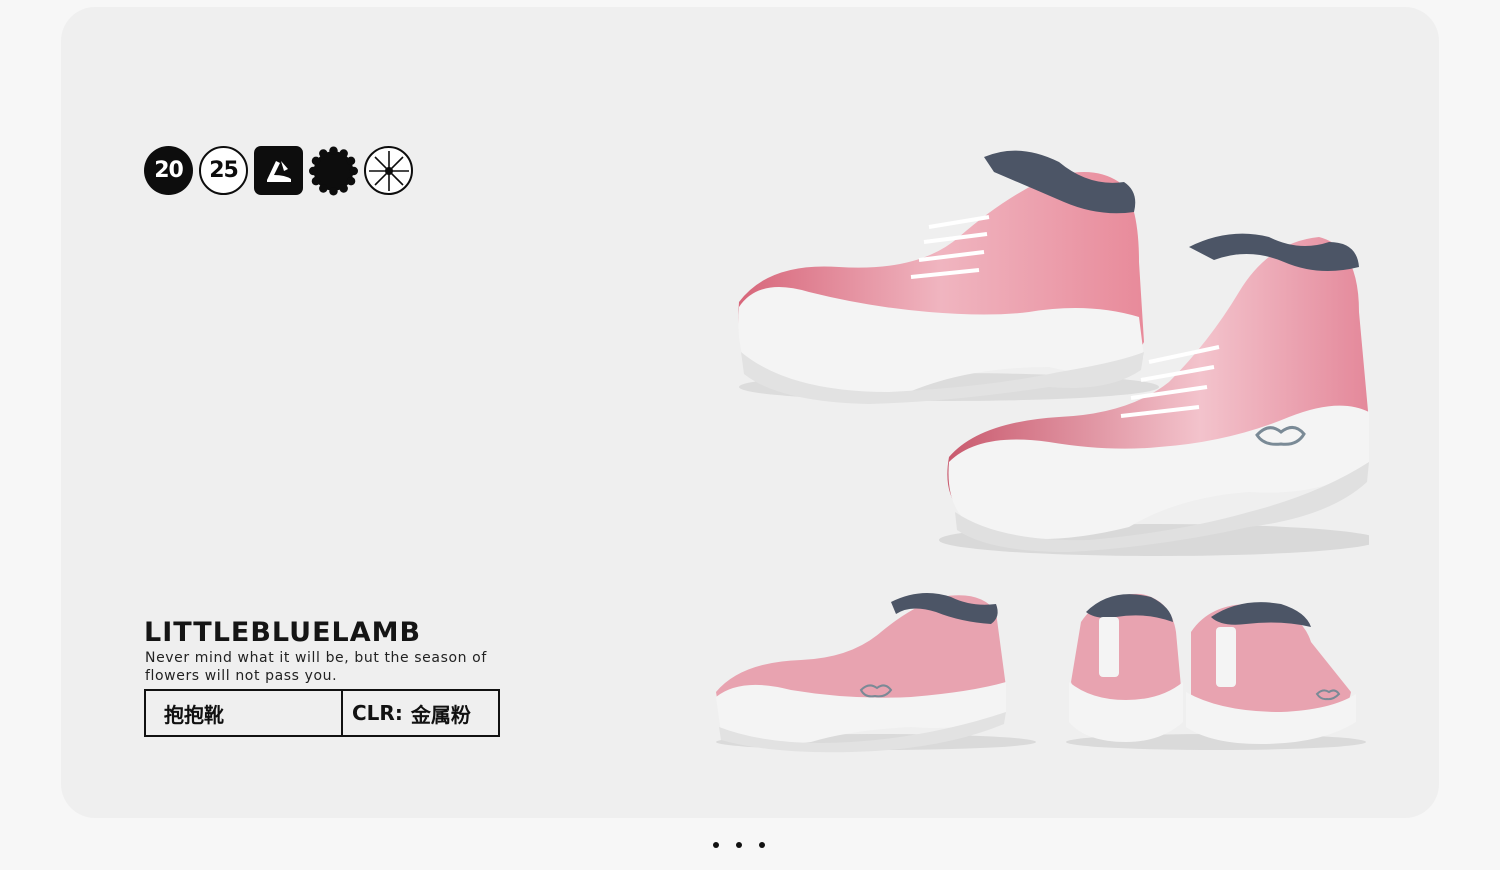 The image size is (1500, 870). I want to click on product-spec-box: 抱抱靴 CLR: 金属粉, so click(322, 713).